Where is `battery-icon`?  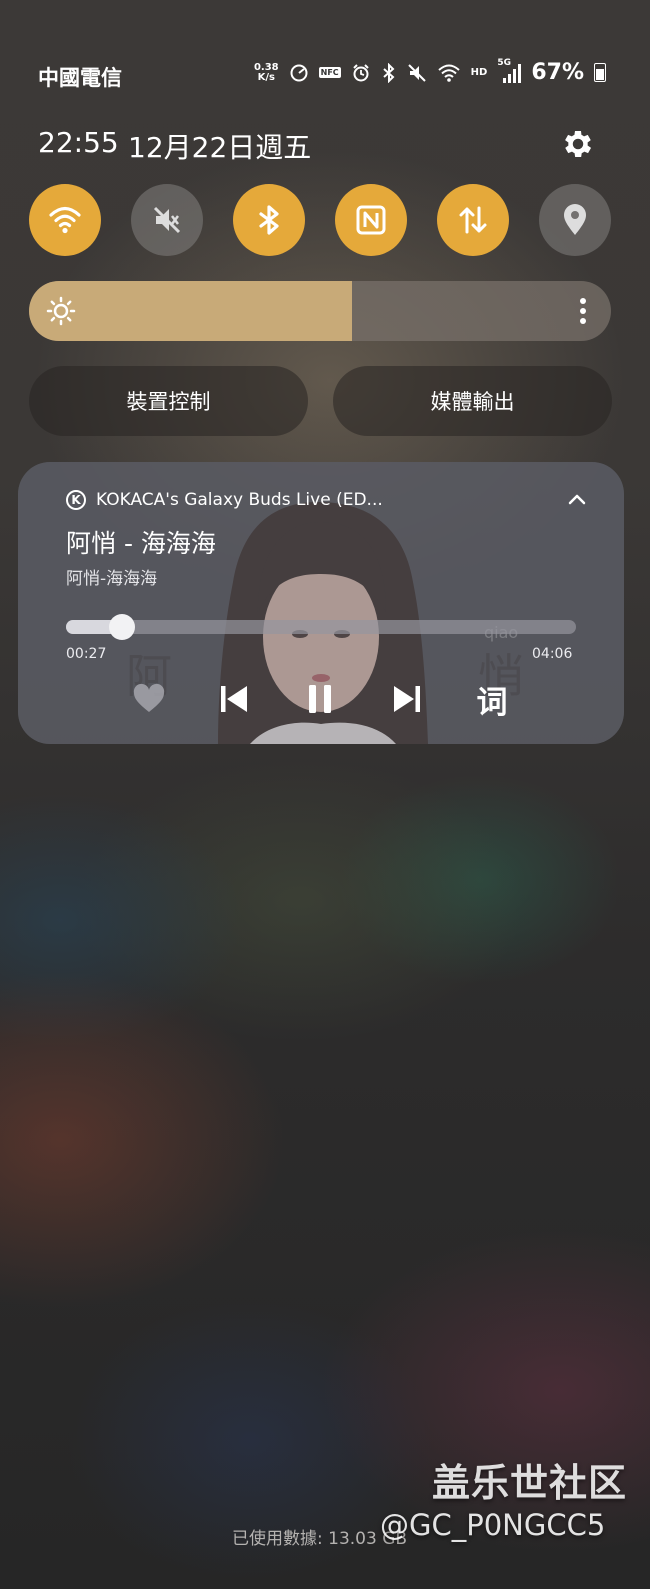
battery-icon is located at coordinates (600, 72).